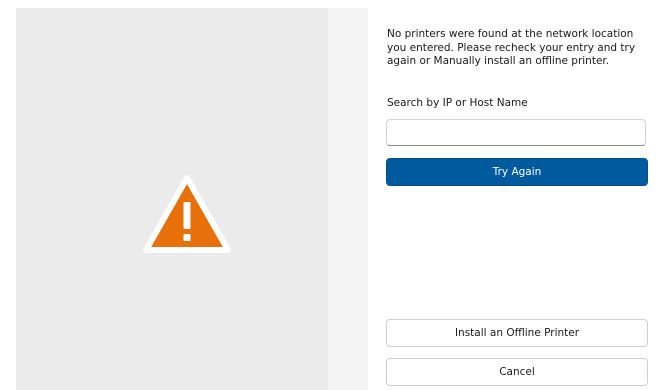  I want to click on try-again-button: Try Again, so click(517, 172).